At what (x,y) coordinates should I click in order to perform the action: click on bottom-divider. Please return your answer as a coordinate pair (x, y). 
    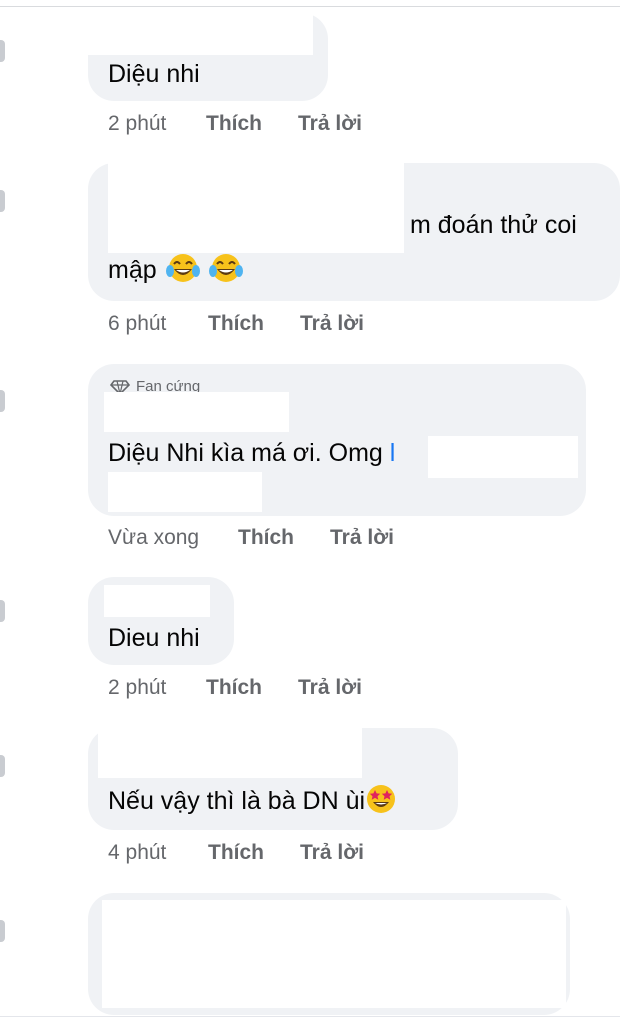
    Looking at the image, I should click on (310, 1016).